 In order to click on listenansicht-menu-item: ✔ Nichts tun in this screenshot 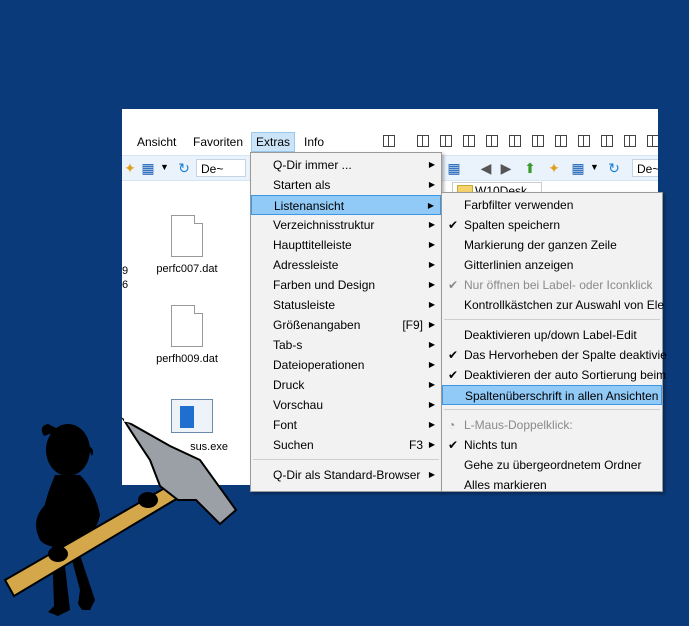, I will do `click(552, 445)`.